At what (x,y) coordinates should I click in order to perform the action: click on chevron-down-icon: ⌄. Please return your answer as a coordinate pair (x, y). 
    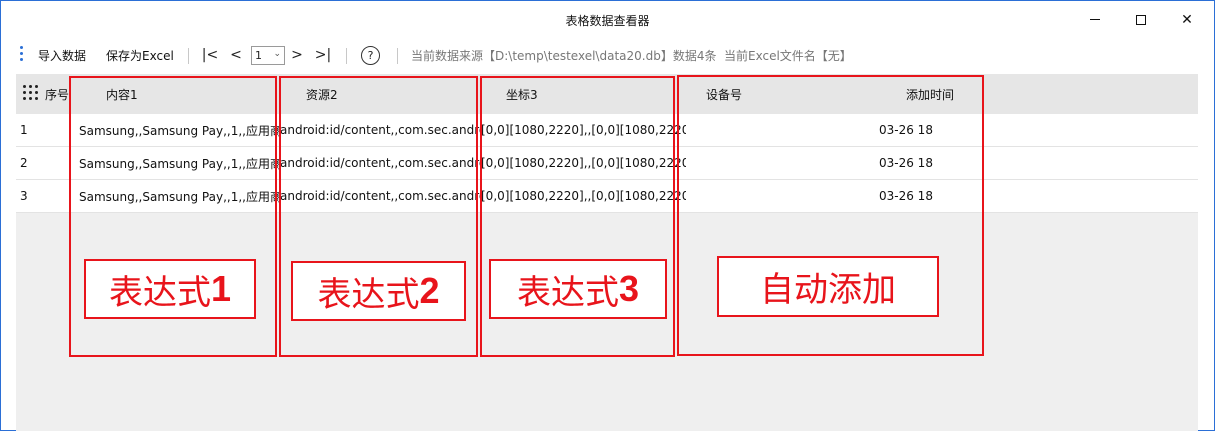
    Looking at the image, I should click on (277, 54).